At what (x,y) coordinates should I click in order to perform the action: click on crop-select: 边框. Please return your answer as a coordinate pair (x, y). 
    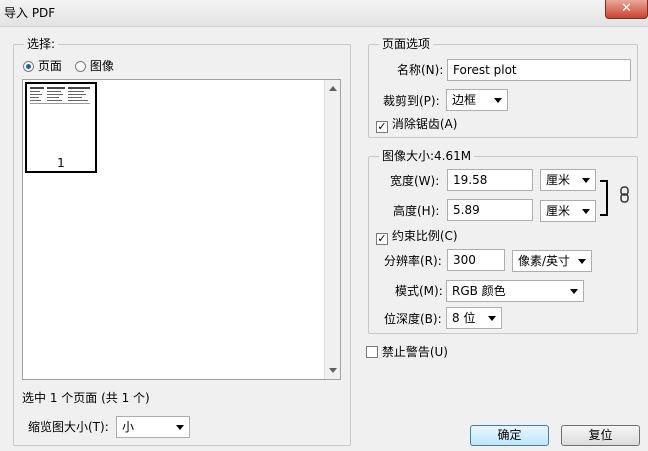
    Looking at the image, I should click on (477, 100).